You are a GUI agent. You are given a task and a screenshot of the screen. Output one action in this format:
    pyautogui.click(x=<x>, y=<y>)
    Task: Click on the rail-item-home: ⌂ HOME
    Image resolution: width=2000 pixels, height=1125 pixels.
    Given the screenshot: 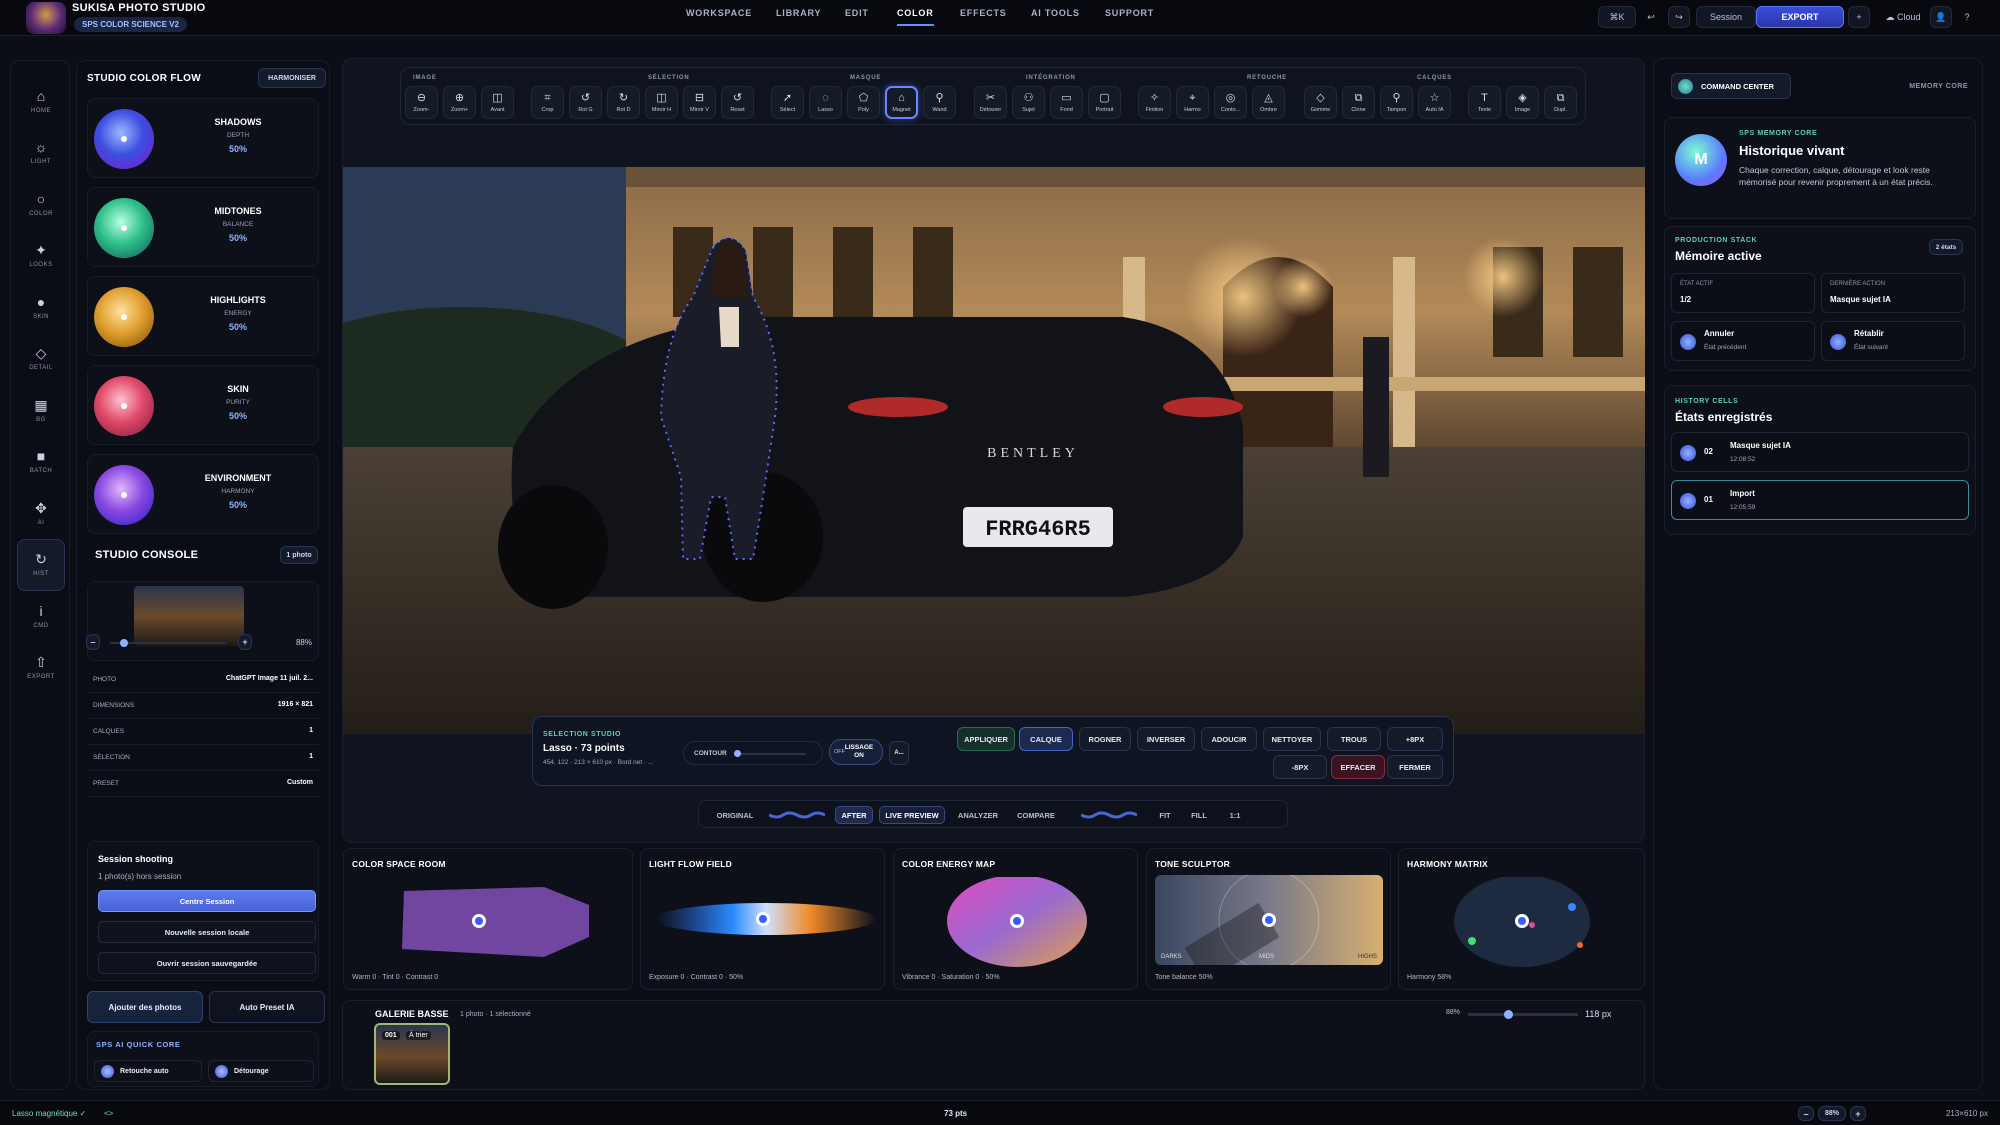 What is the action you would take?
    pyautogui.click(x=41, y=101)
    